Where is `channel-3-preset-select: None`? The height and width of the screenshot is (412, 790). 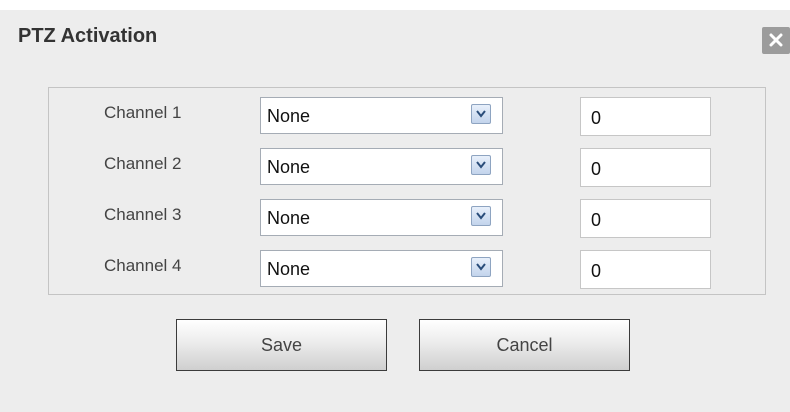 channel-3-preset-select: None is located at coordinates (381, 217).